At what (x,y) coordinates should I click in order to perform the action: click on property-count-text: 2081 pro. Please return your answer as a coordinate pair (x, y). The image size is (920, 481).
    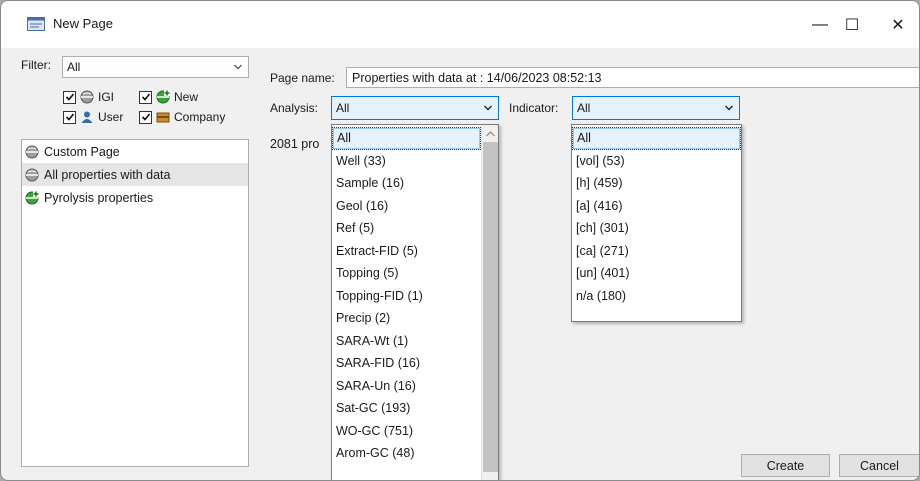
    Looking at the image, I should click on (295, 144).